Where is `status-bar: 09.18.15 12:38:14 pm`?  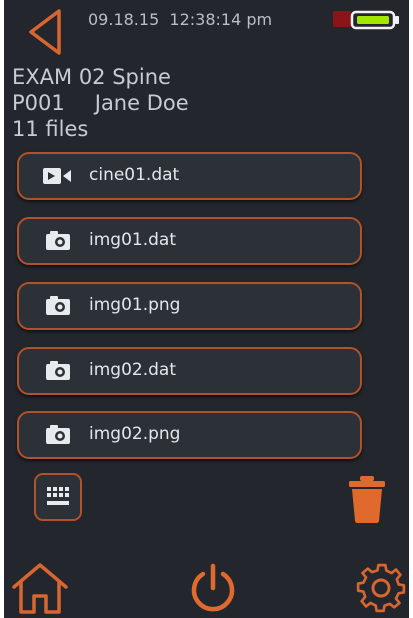 status-bar: 09.18.15 12:38:14 pm is located at coordinates (206, 30).